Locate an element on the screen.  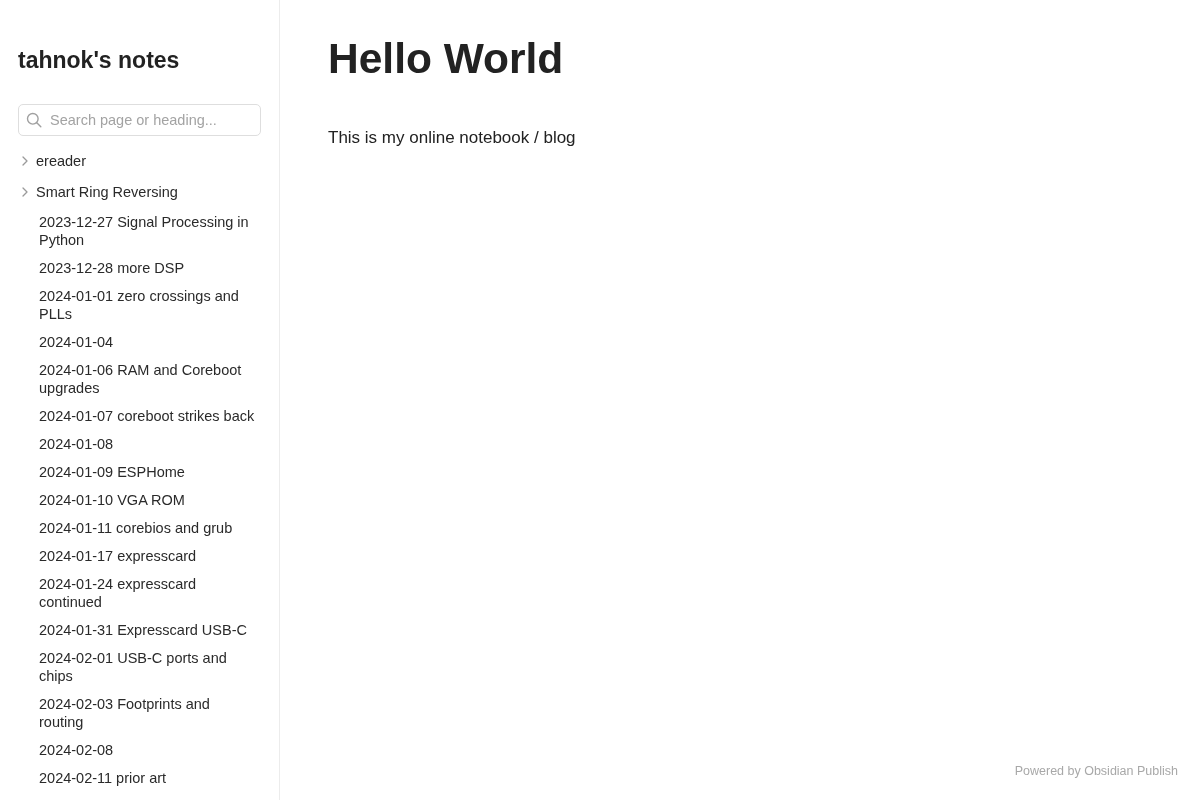
note-link: 2024-01-01 zero crossings and PLLs is located at coordinates (139, 304).